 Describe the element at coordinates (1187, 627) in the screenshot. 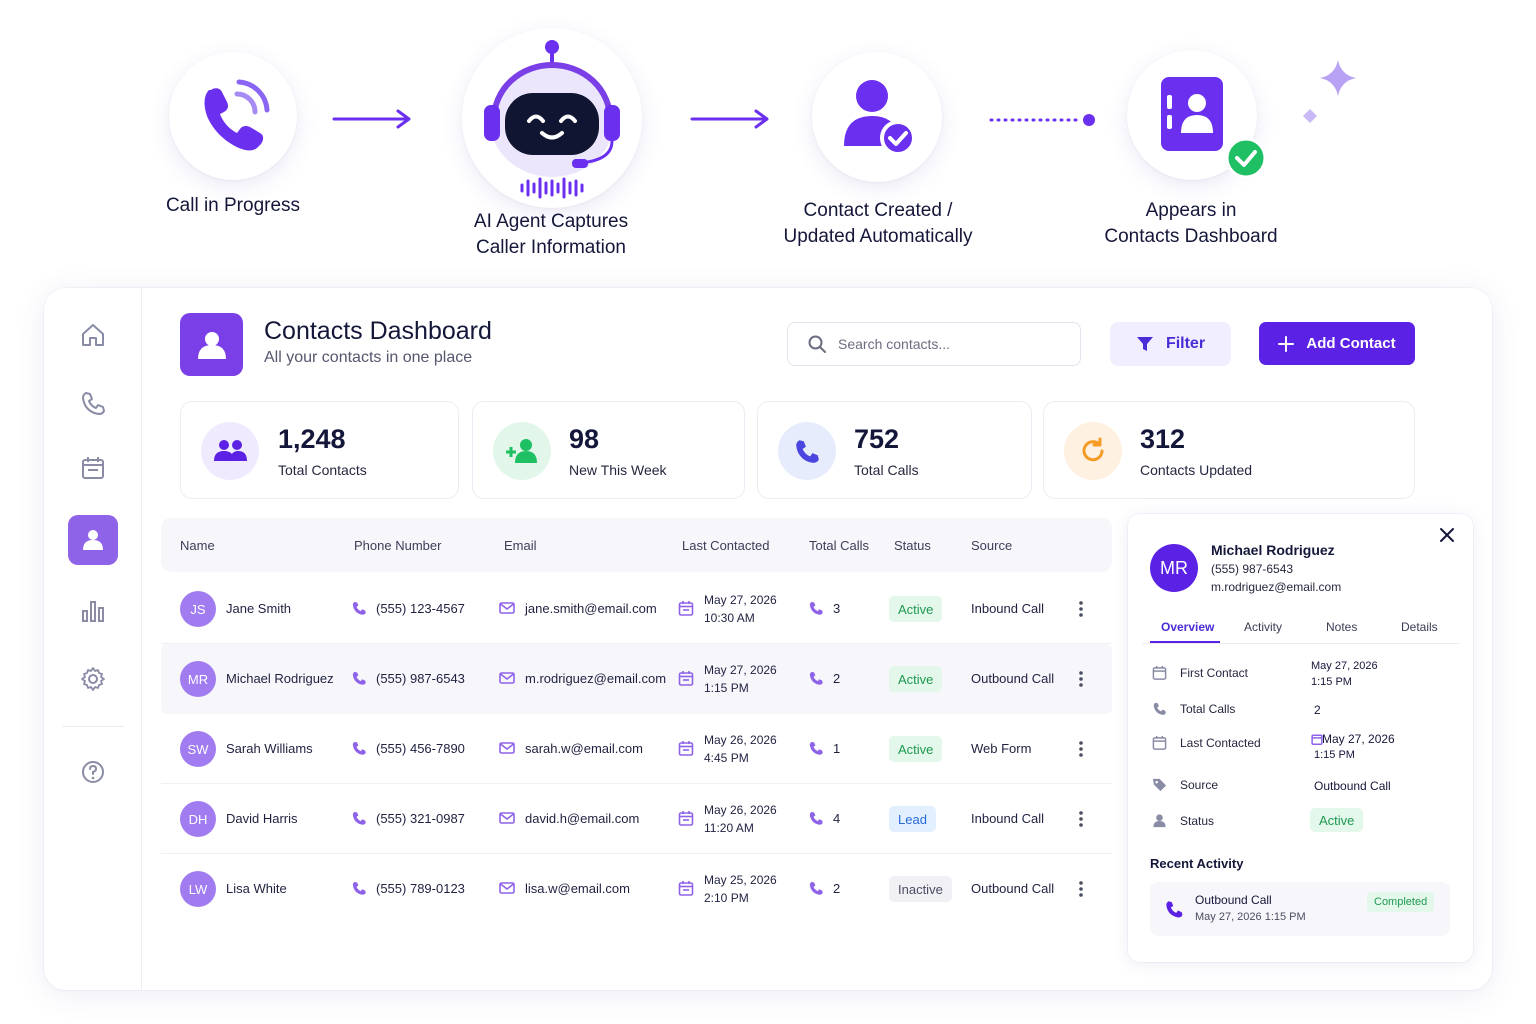

I see `tab-overview: Overview` at that location.